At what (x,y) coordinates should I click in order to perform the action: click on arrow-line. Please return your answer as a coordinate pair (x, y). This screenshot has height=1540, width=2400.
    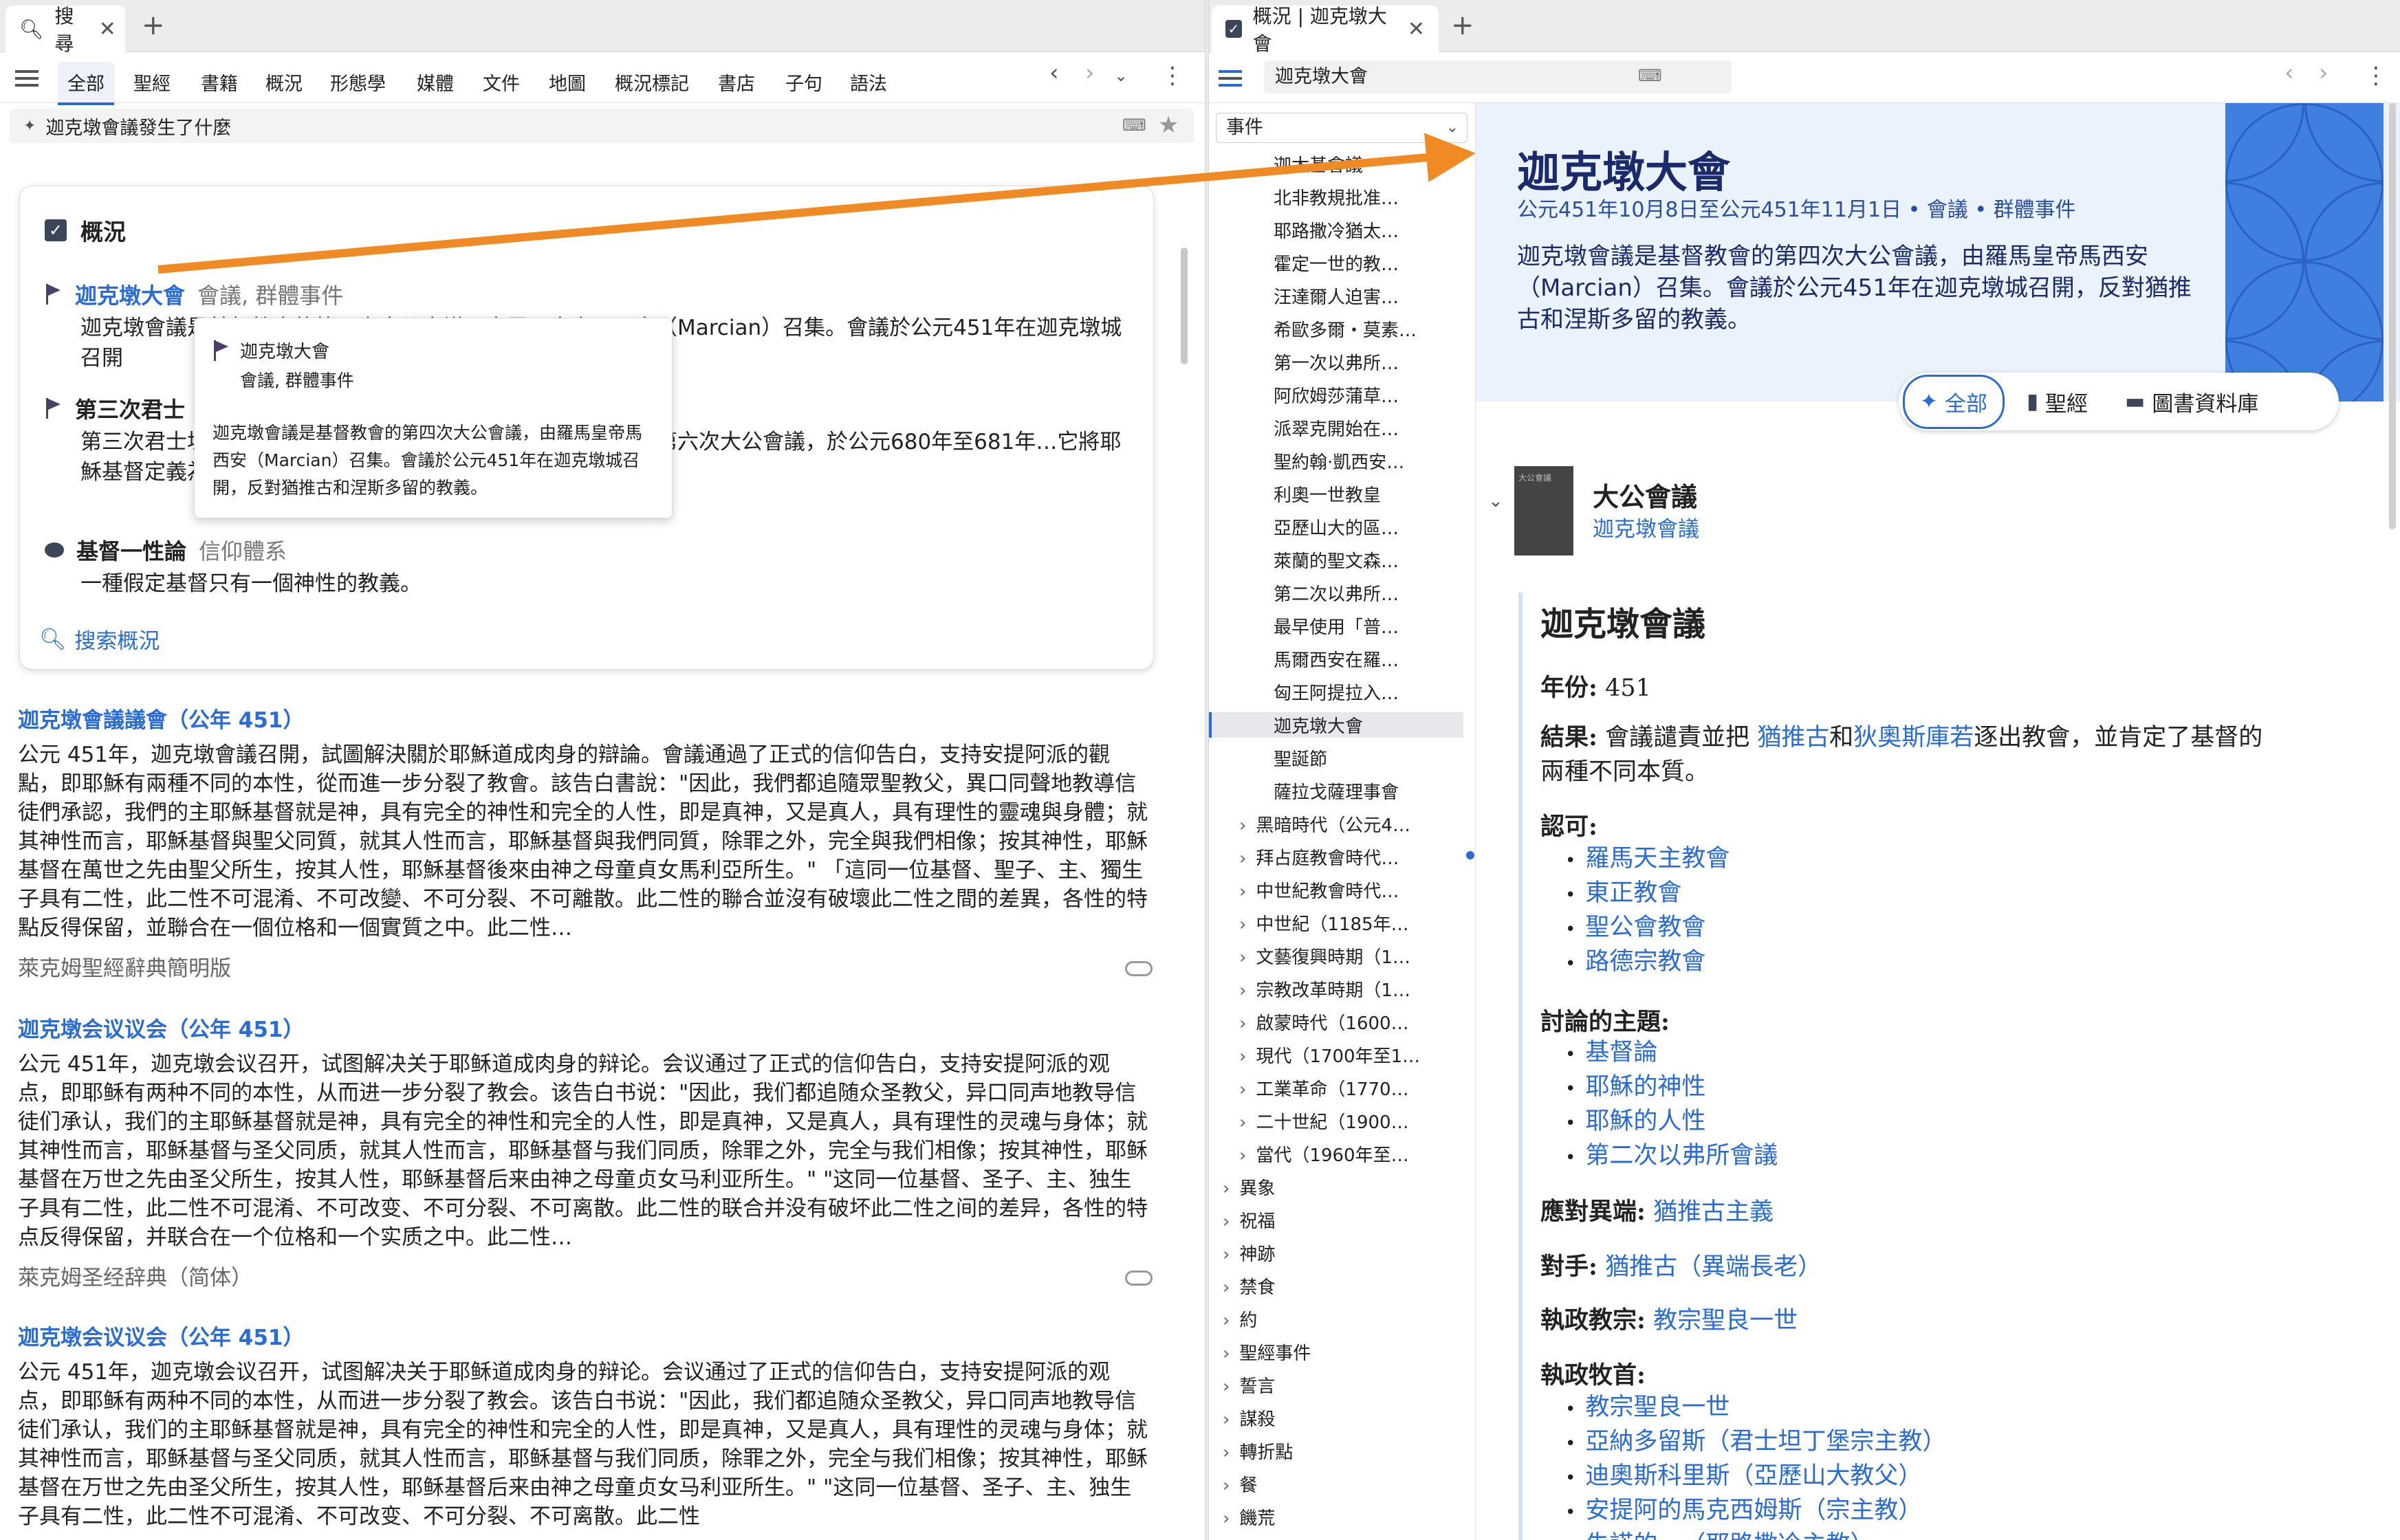
    Looking at the image, I should click on (816, 203).